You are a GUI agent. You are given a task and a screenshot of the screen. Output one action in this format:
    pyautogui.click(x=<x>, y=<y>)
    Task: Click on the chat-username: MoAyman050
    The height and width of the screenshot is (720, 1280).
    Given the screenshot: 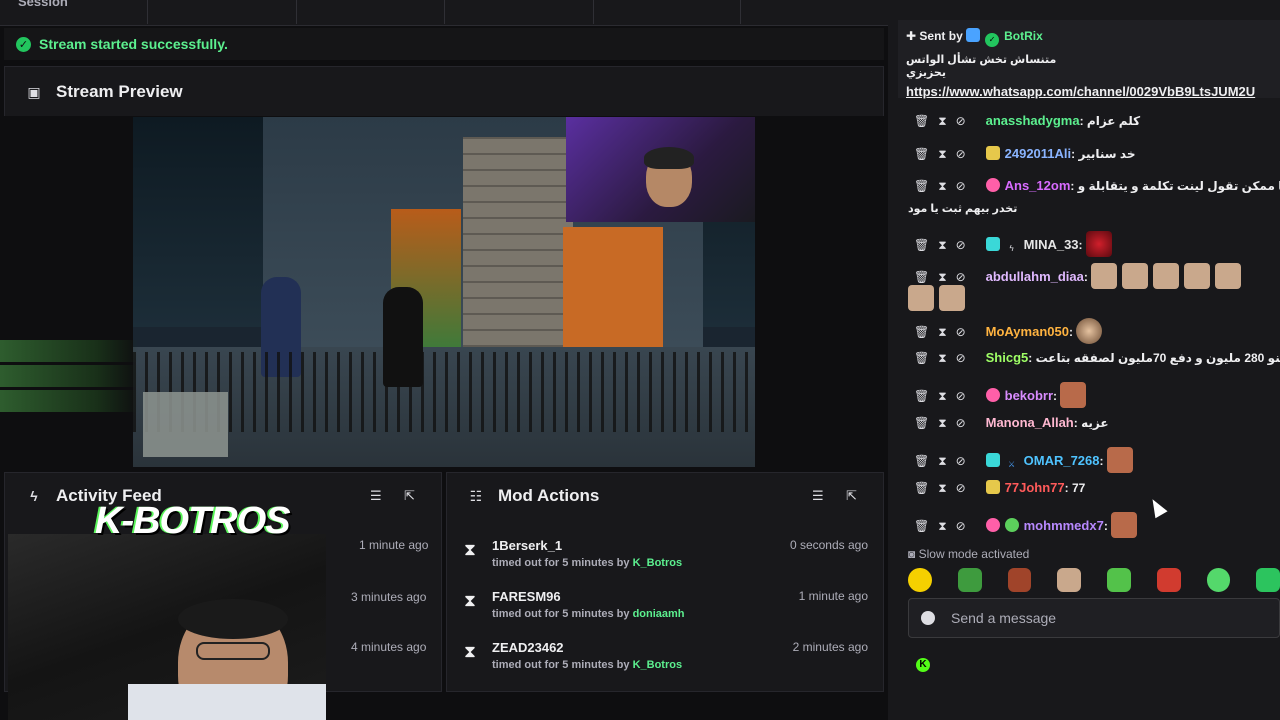 What is the action you would take?
    pyautogui.click(x=1027, y=331)
    